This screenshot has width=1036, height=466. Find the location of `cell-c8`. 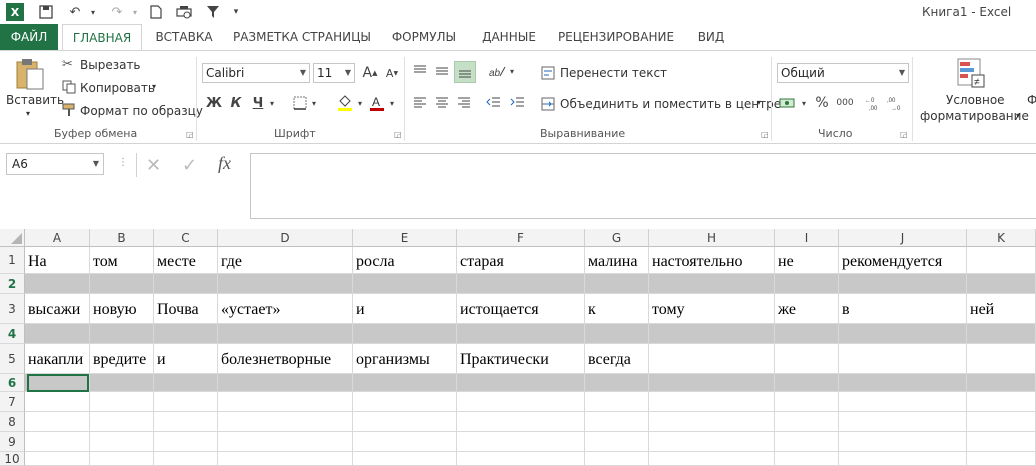

cell-c8 is located at coordinates (186, 422).